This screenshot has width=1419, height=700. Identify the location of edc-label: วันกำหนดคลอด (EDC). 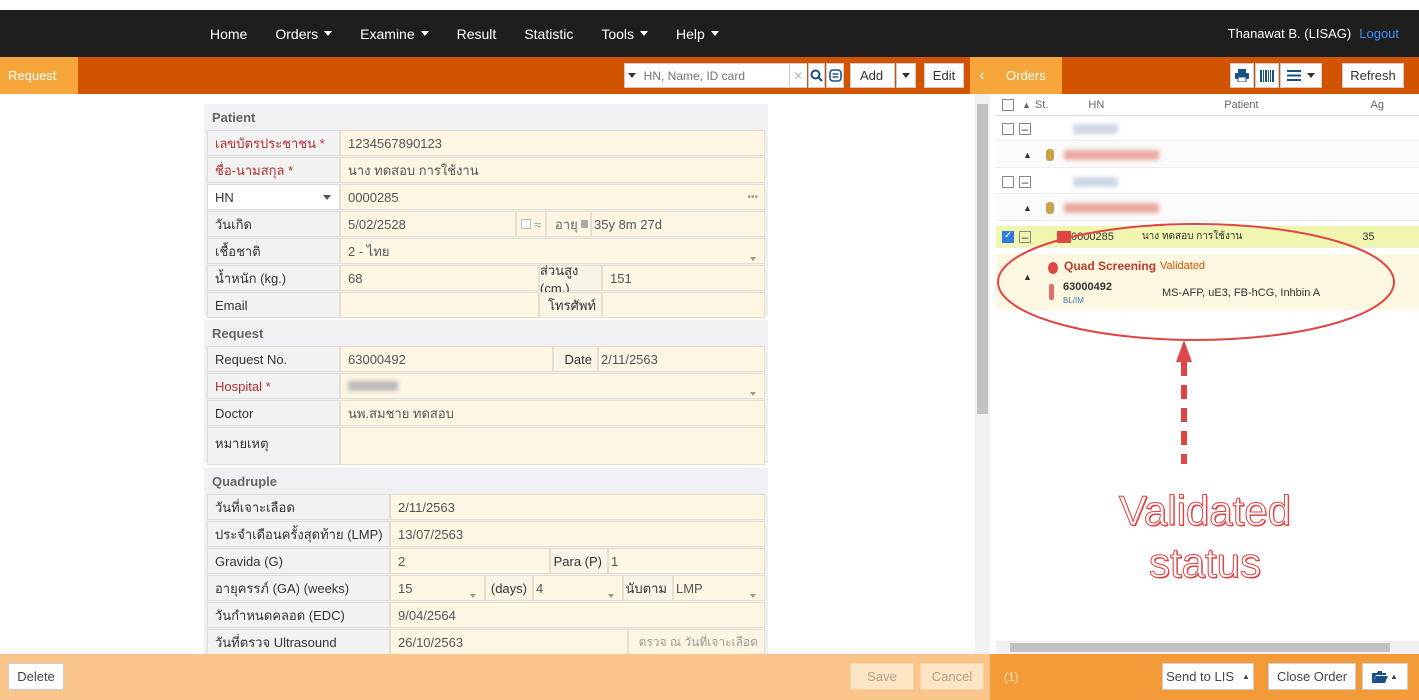
(298, 615).